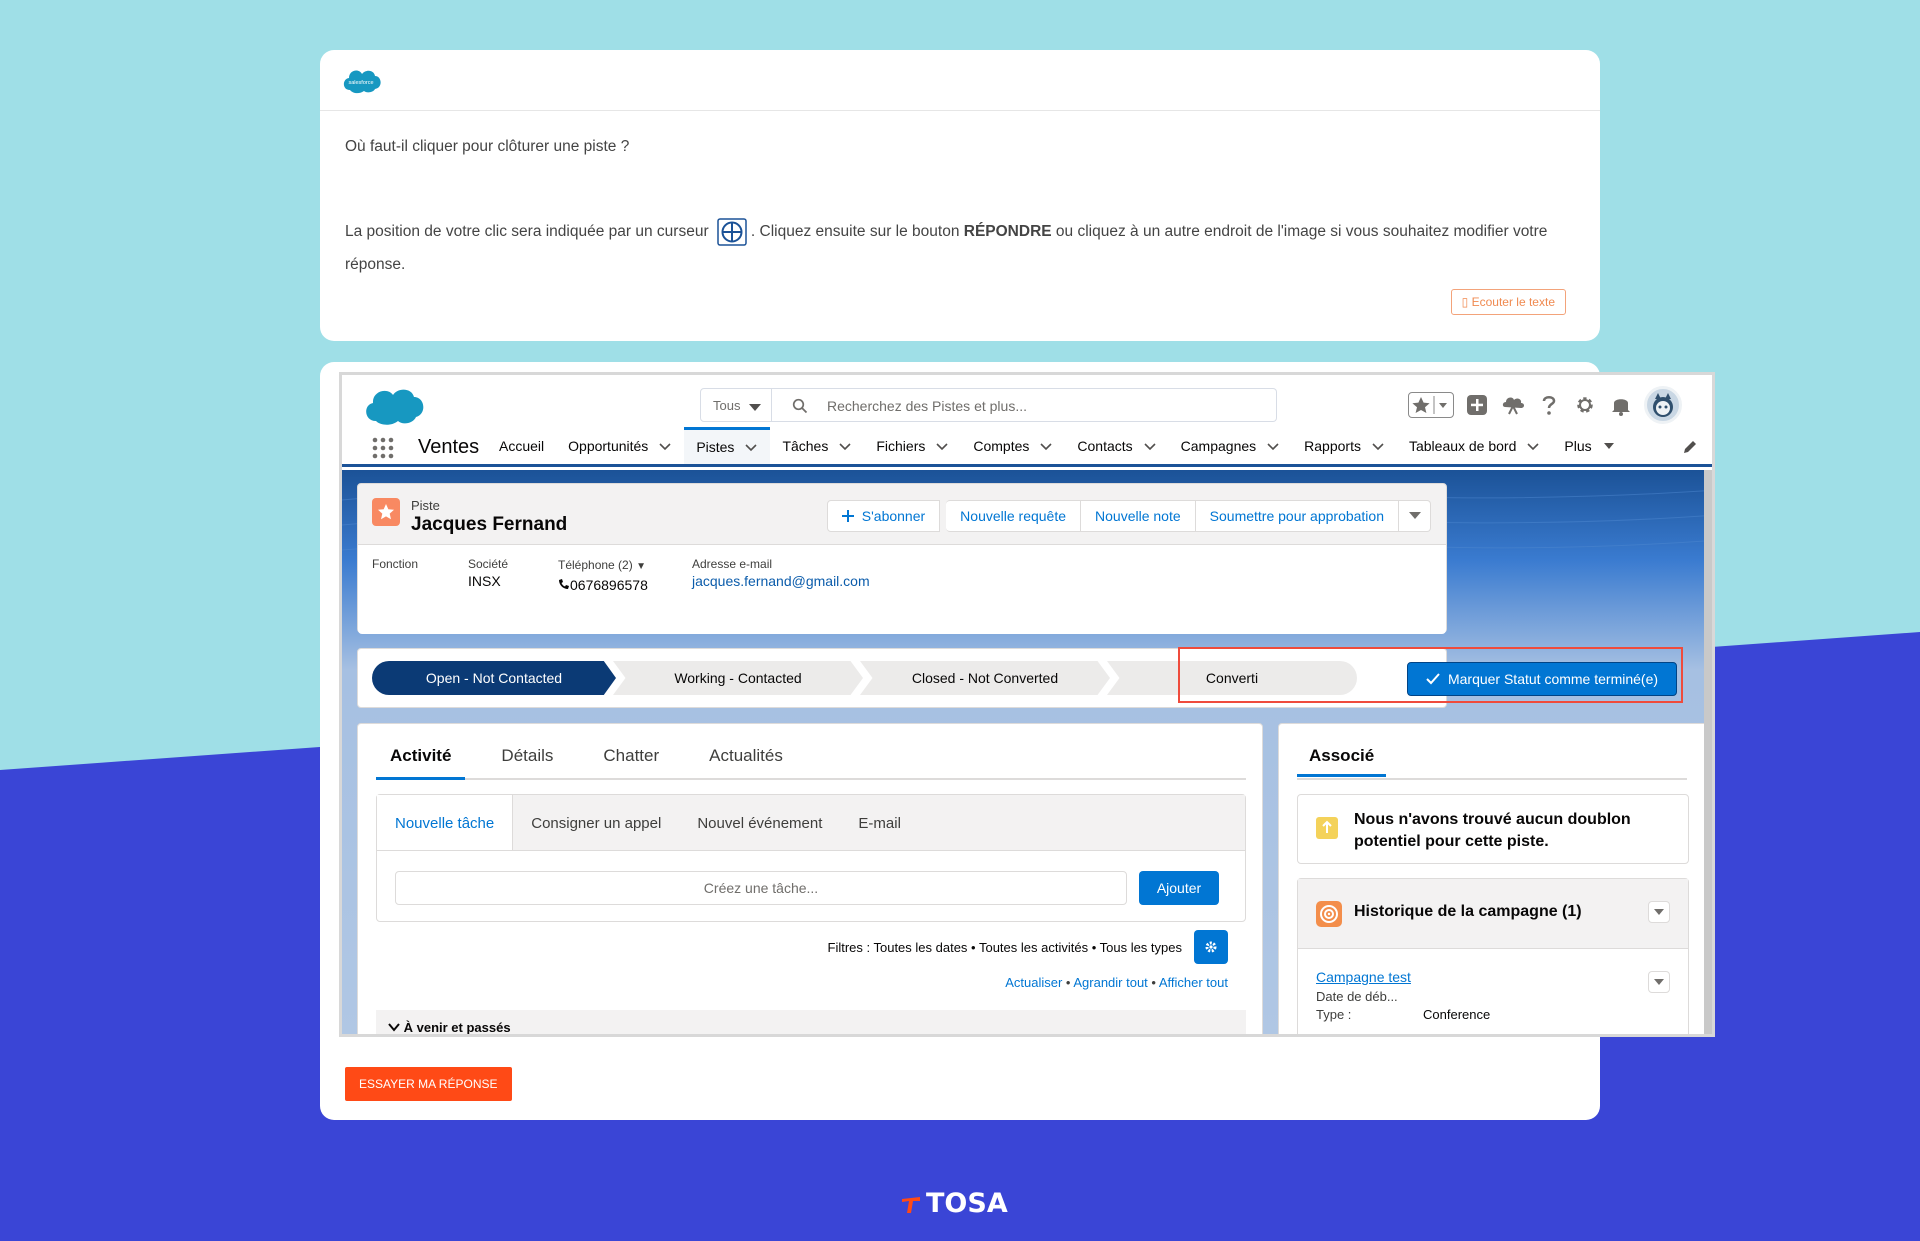 Image resolution: width=1920 pixels, height=1241 pixels. Describe the element at coordinates (1659, 912) in the screenshot. I see `campaign-menu-button` at that location.